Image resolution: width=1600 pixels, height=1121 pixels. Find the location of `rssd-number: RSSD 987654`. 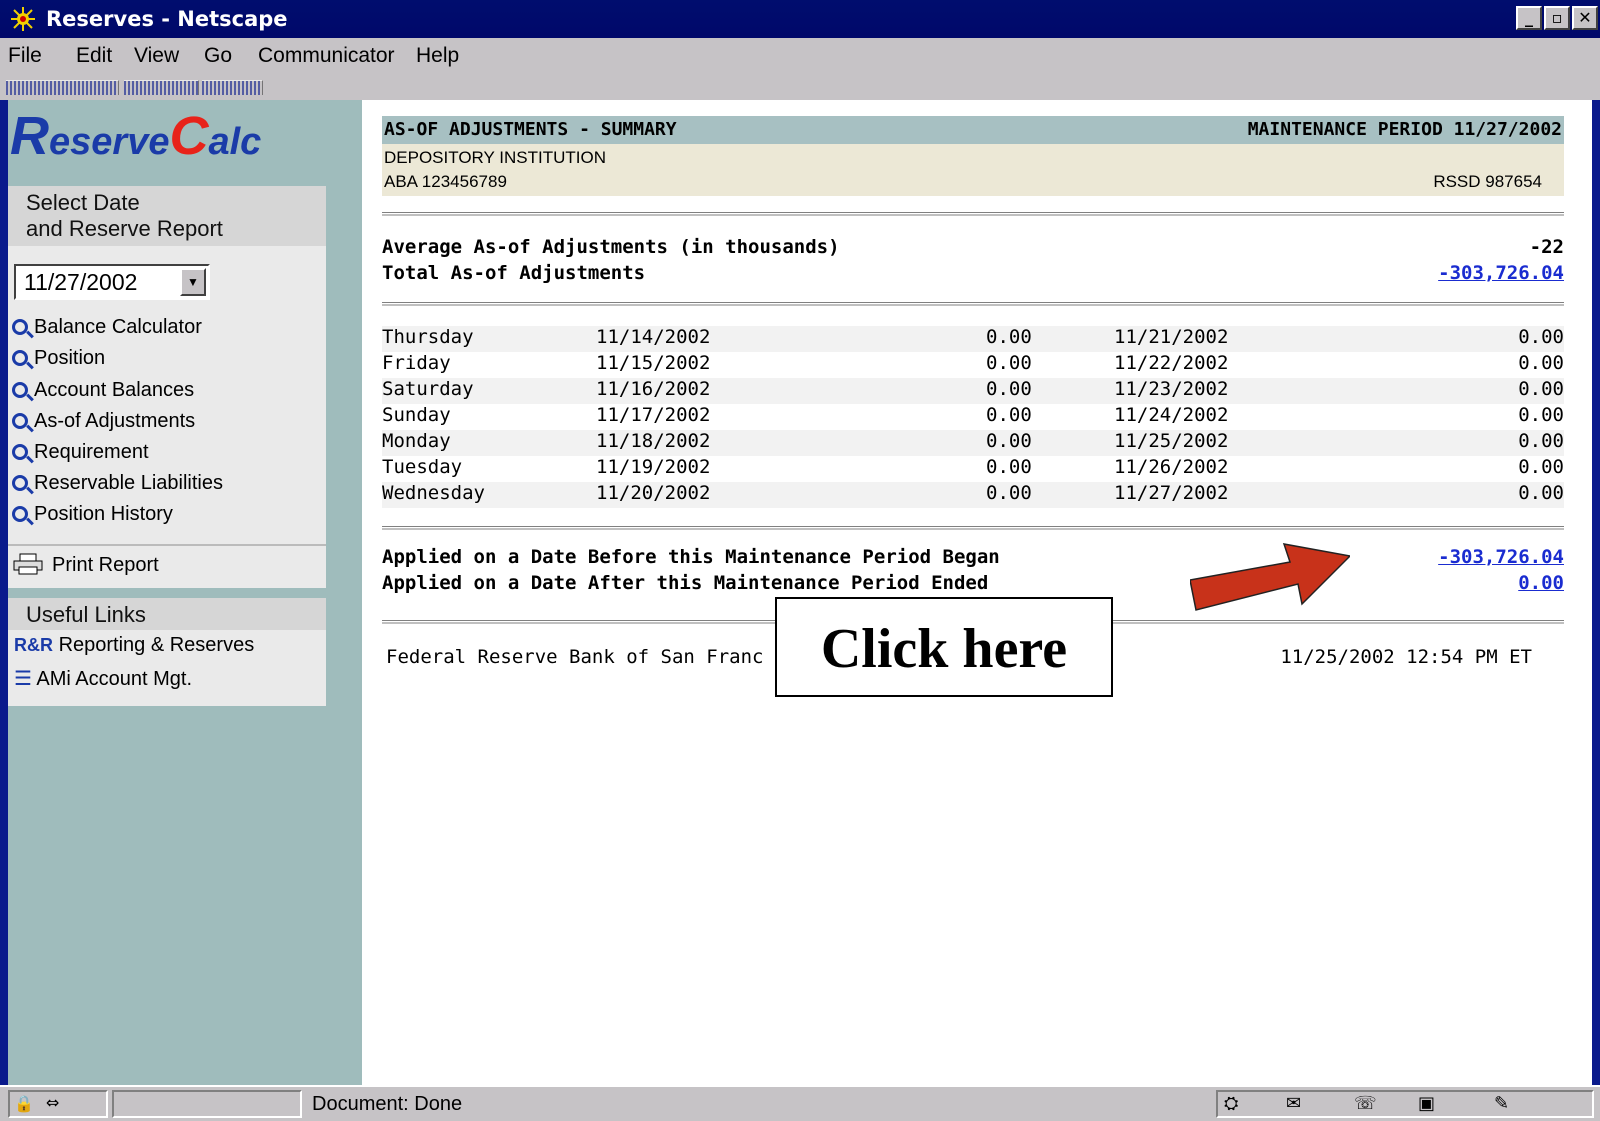

rssd-number: RSSD 987654 is located at coordinates (1487, 181).